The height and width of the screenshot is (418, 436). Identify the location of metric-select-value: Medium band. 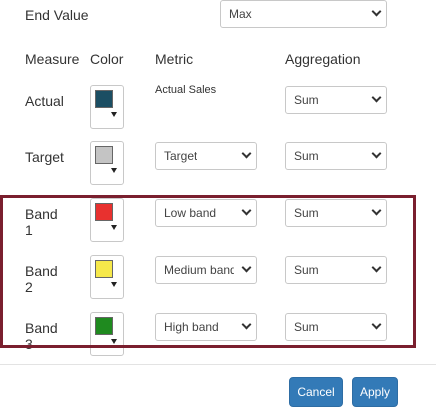
(199, 270).